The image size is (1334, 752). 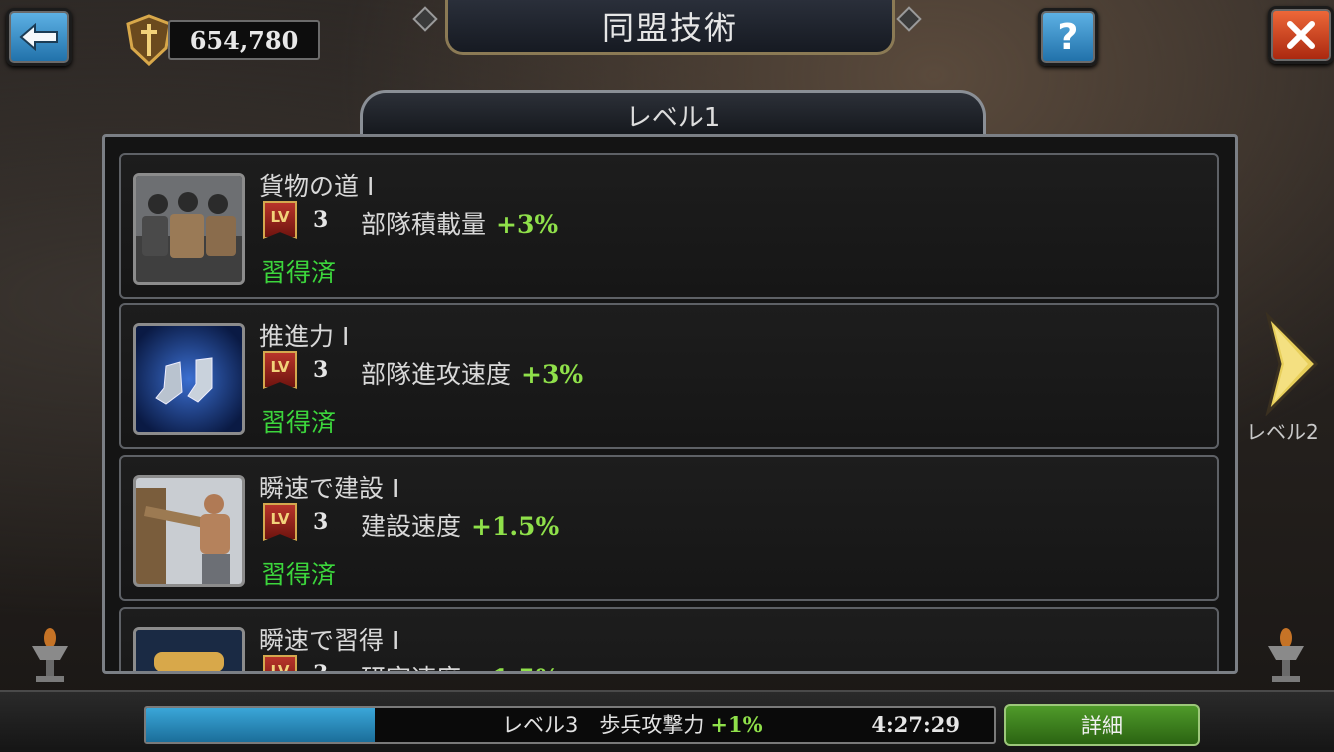 What do you see at coordinates (189, 379) in the screenshot?
I see `boots-image` at bounding box center [189, 379].